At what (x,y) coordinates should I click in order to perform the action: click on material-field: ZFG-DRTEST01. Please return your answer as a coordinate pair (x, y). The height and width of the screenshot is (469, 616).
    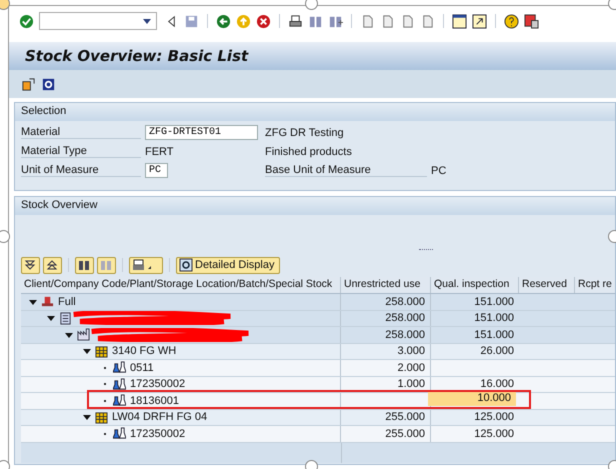
    Looking at the image, I should click on (201, 132).